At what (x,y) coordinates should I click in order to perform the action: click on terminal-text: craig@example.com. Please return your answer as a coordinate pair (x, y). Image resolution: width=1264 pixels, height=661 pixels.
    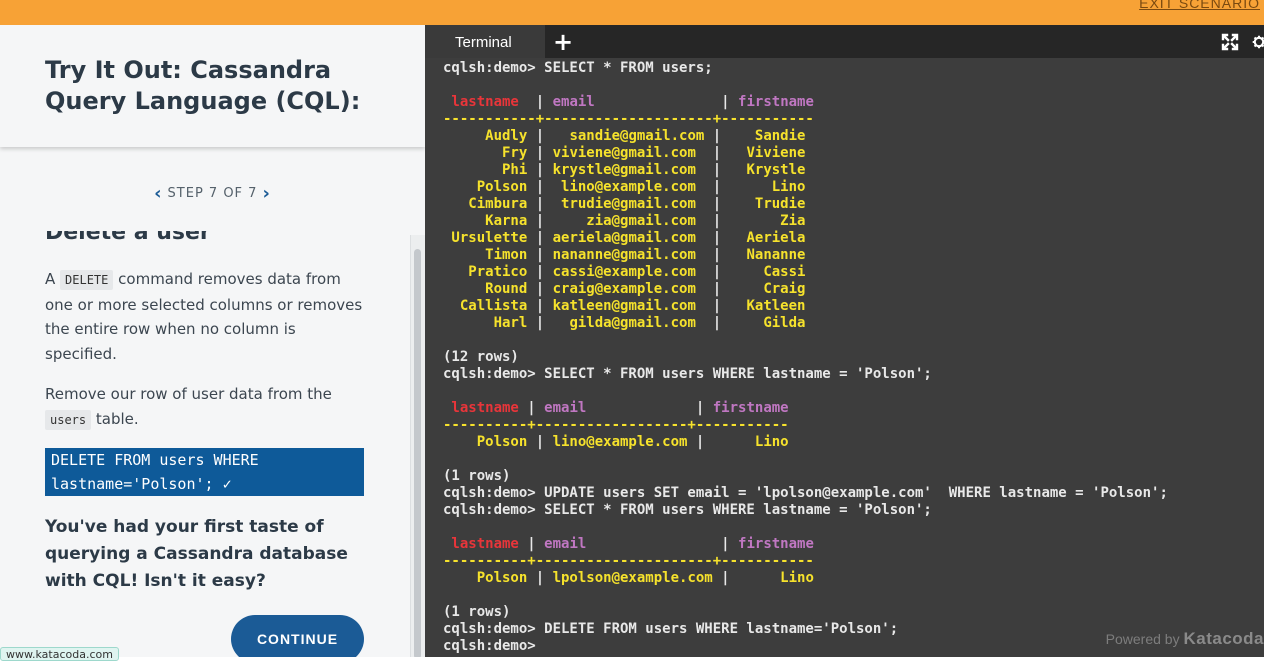
    Looking at the image, I should click on (628, 289).